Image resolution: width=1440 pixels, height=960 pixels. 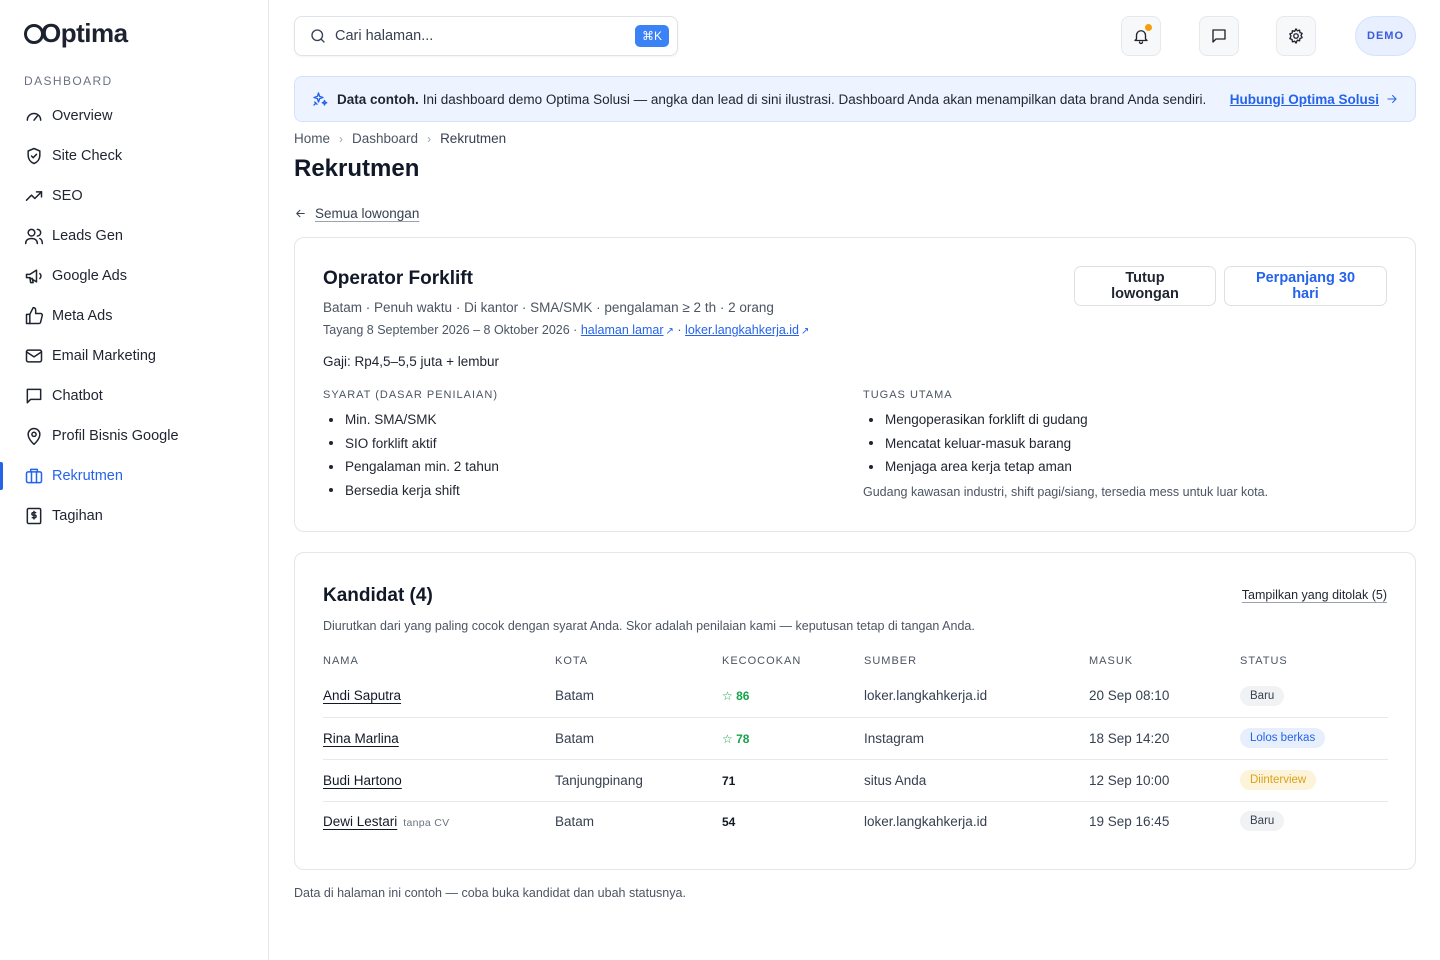 What do you see at coordinates (34, 196) in the screenshot?
I see `trending-up-icon` at bounding box center [34, 196].